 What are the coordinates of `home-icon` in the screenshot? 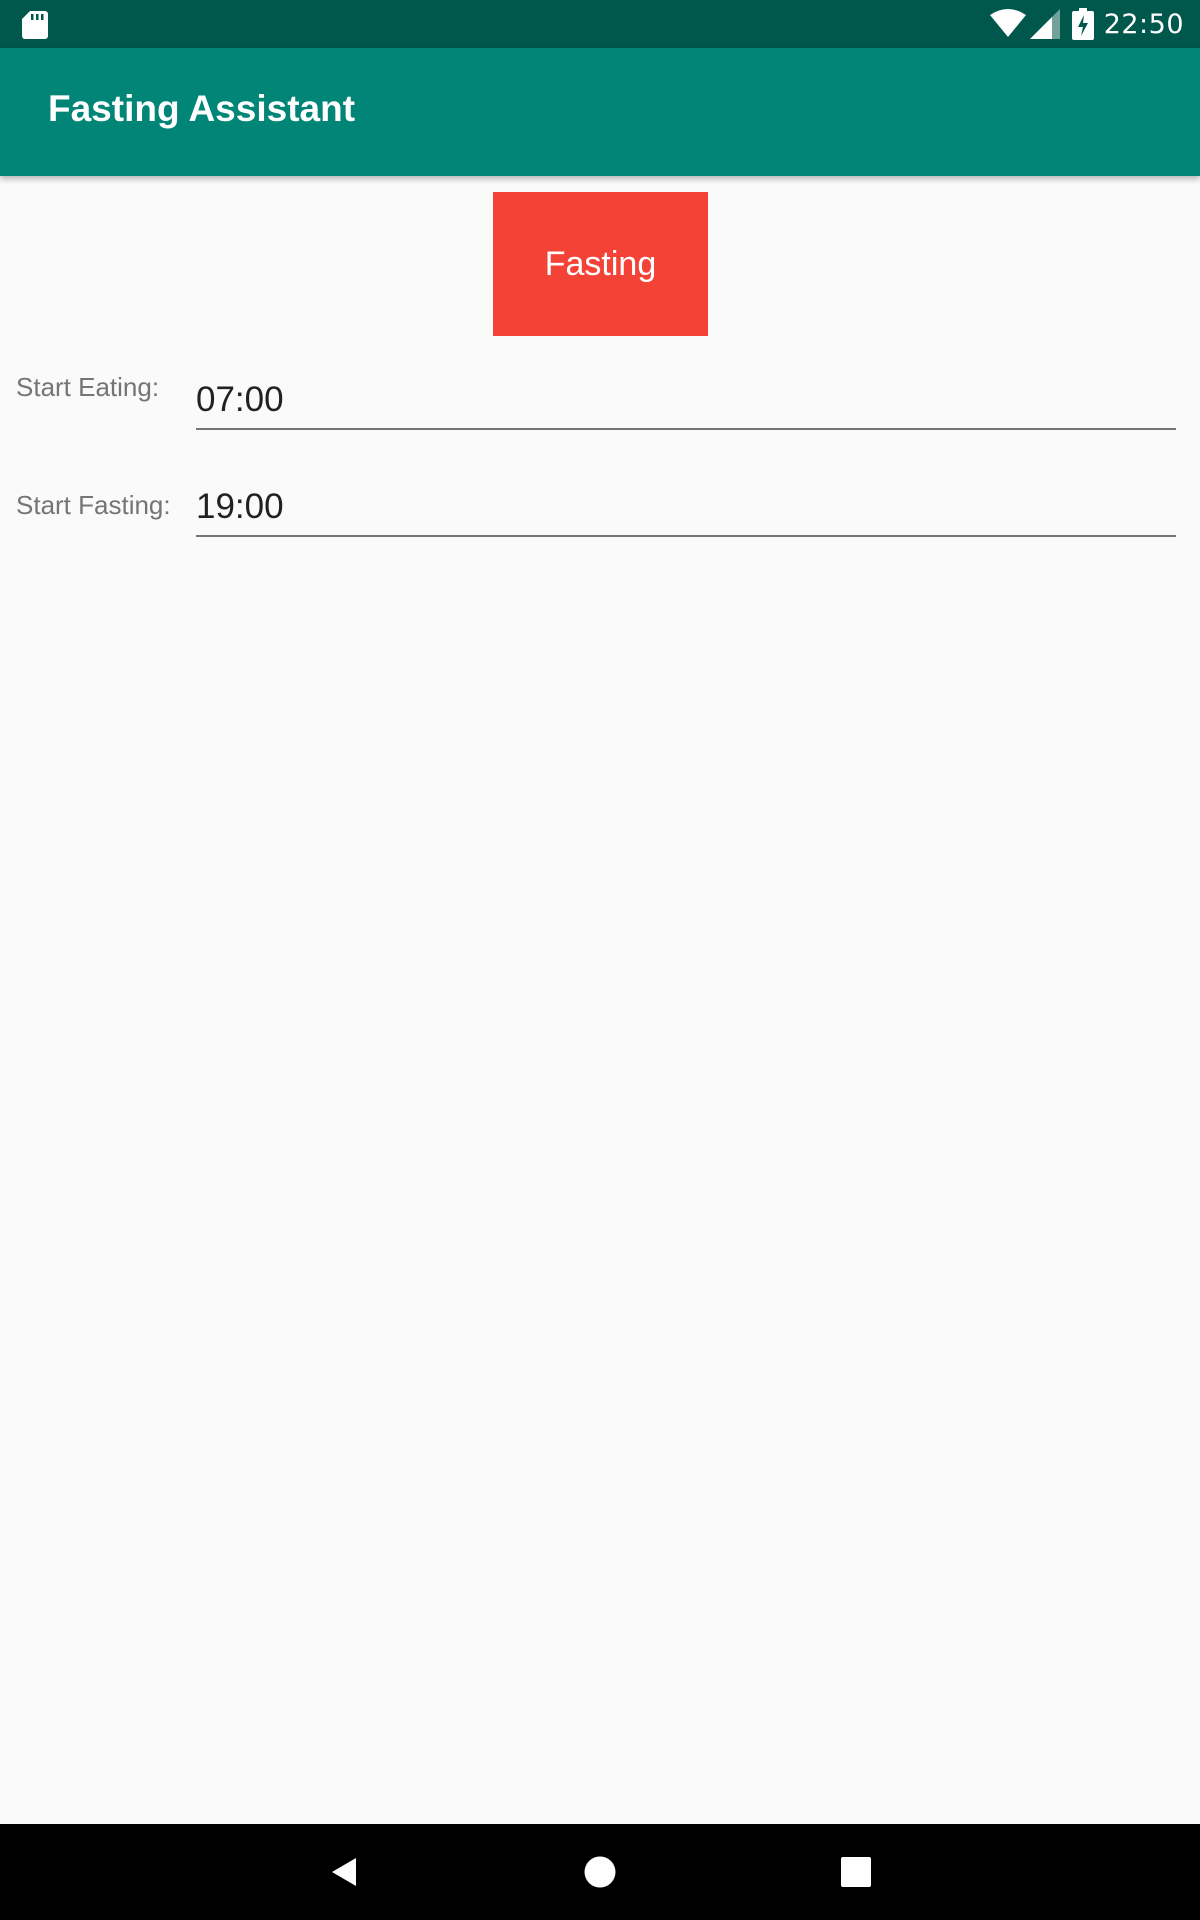 It's located at (600, 1872).